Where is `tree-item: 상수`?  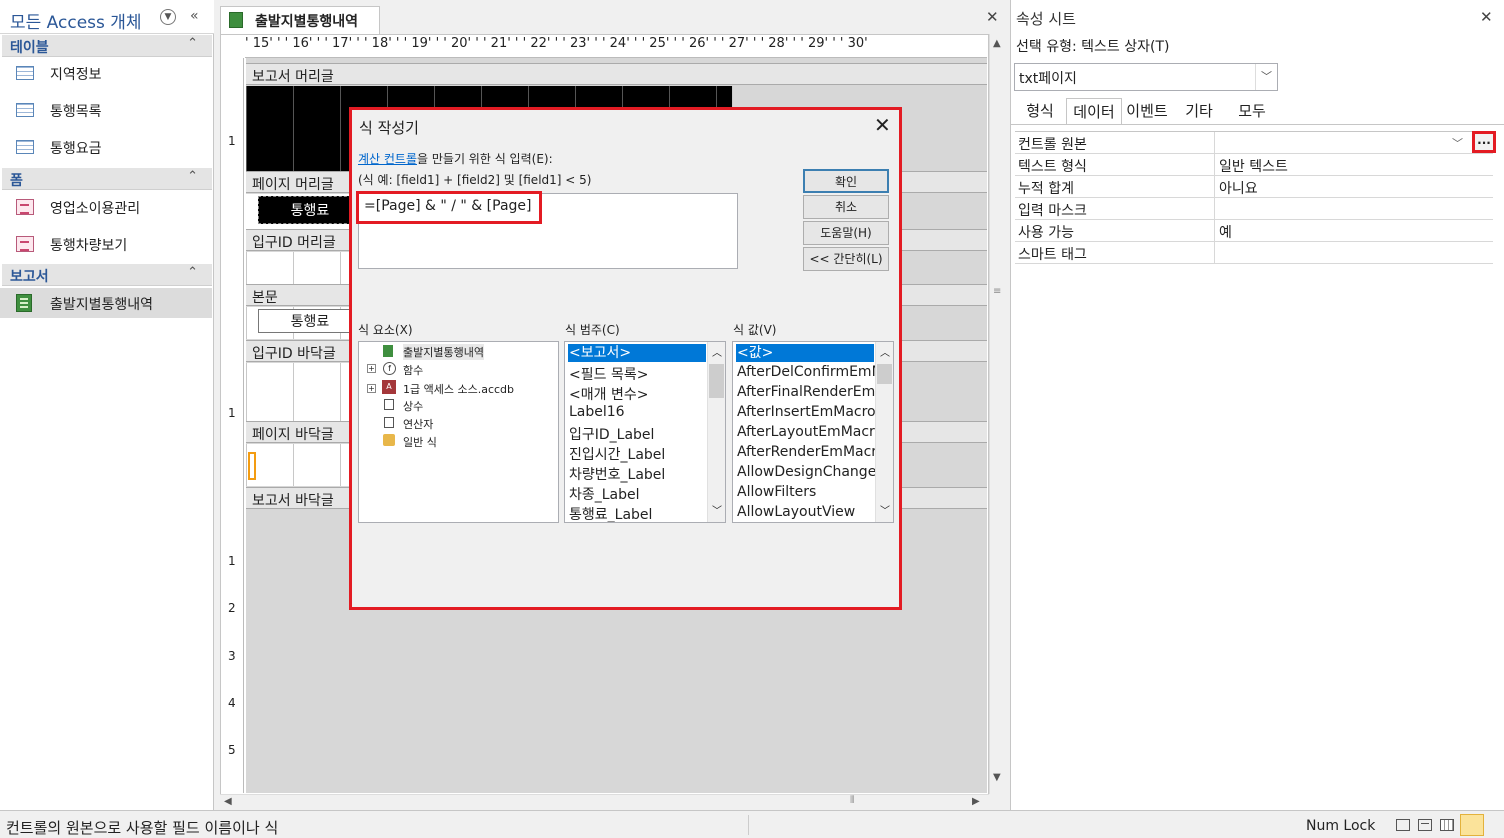 tree-item: 상수 is located at coordinates (413, 406).